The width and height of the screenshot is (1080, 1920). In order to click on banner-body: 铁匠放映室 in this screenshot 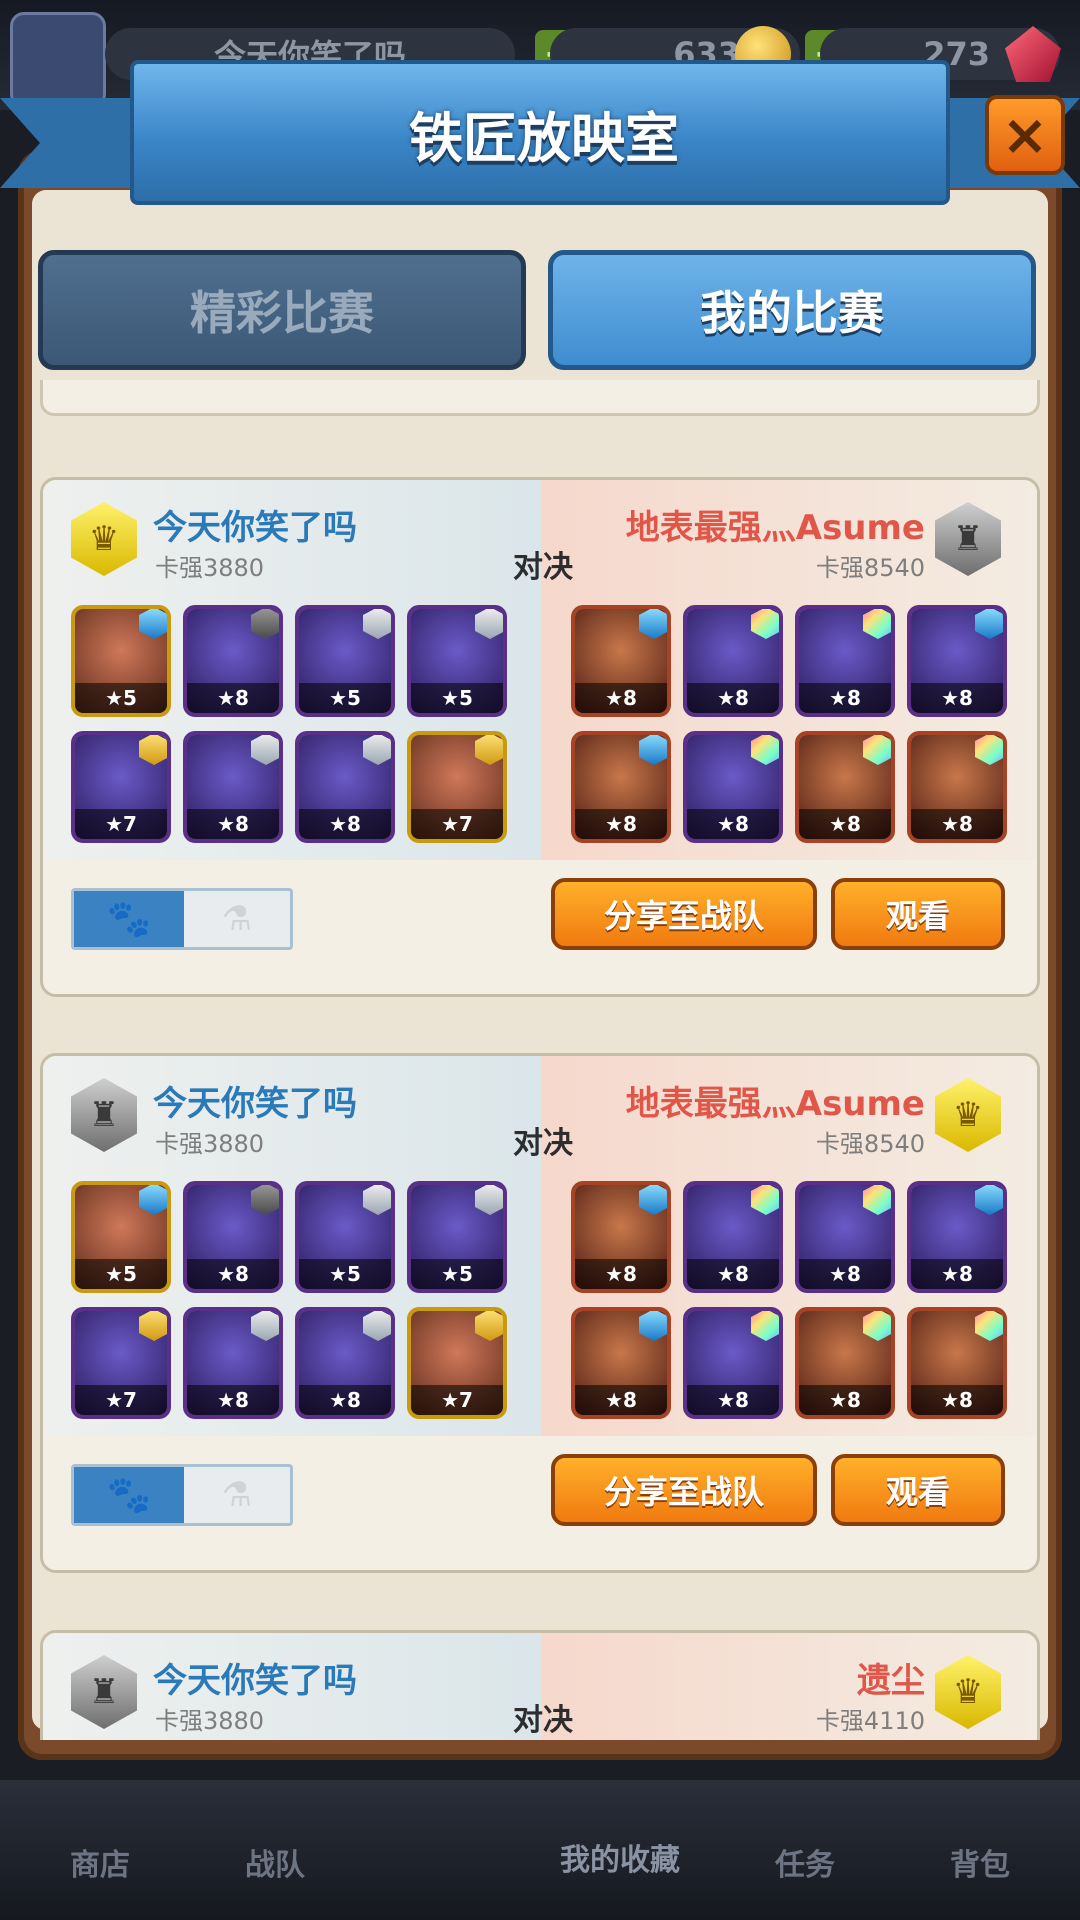, I will do `click(540, 132)`.